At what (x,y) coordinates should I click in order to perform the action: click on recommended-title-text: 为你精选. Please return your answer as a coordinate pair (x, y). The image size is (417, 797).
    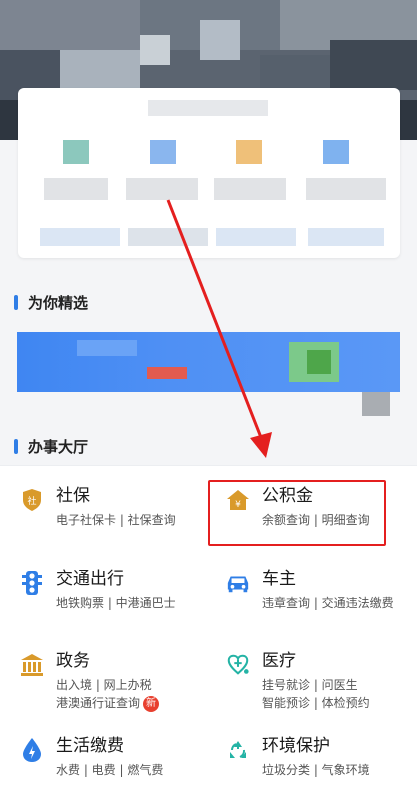
    Looking at the image, I should click on (58, 303).